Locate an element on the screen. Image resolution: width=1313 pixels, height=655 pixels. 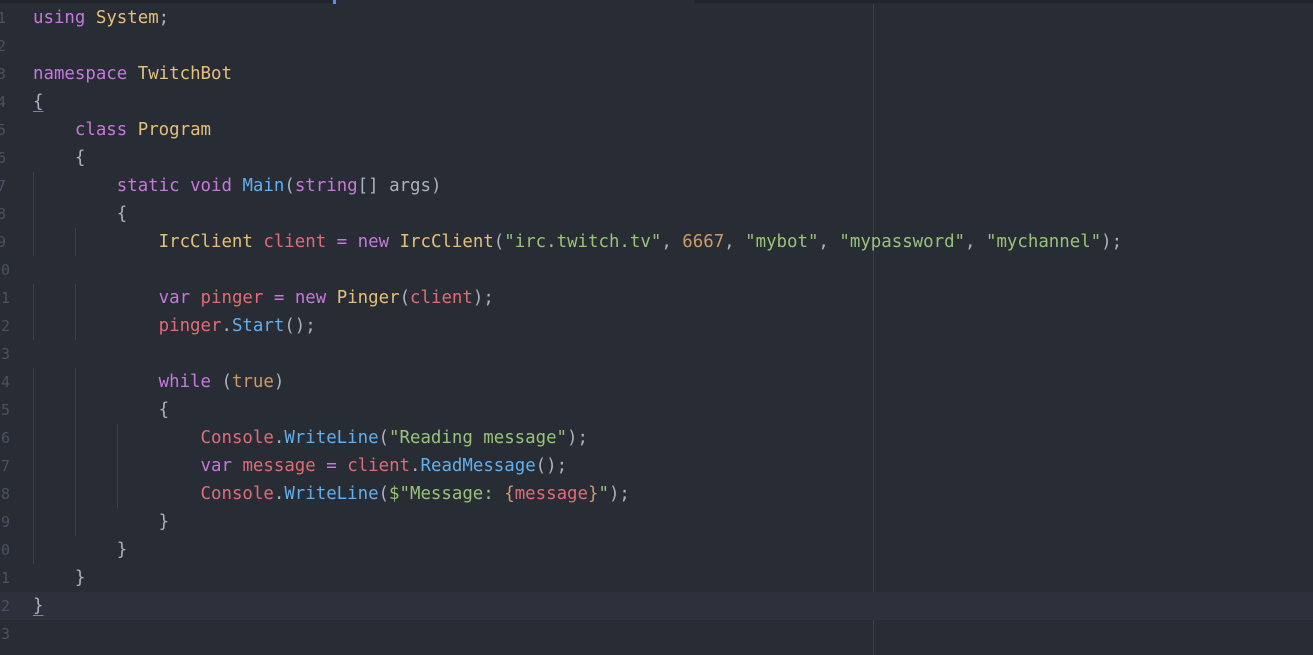
code-token: namespace is located at coordinates (80, 74).